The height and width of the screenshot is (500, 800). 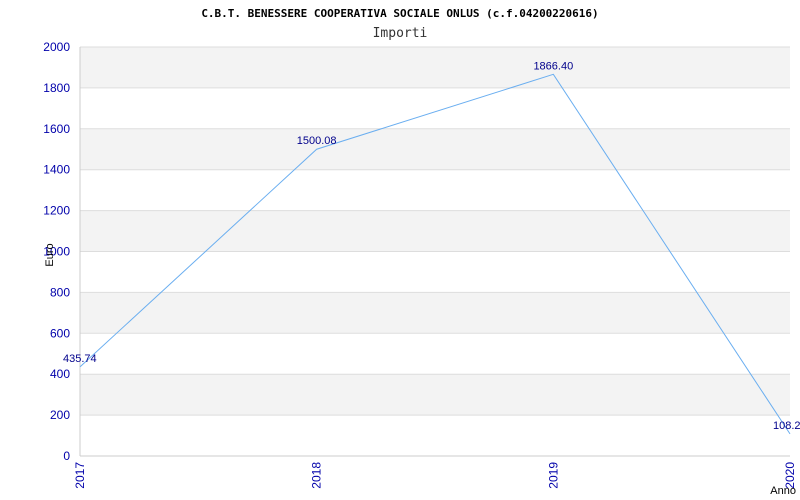 What do you see at coordinates (66, 456) in the screenshot?
I see `y-tick-label: 0` at bounding box center [66, 456].